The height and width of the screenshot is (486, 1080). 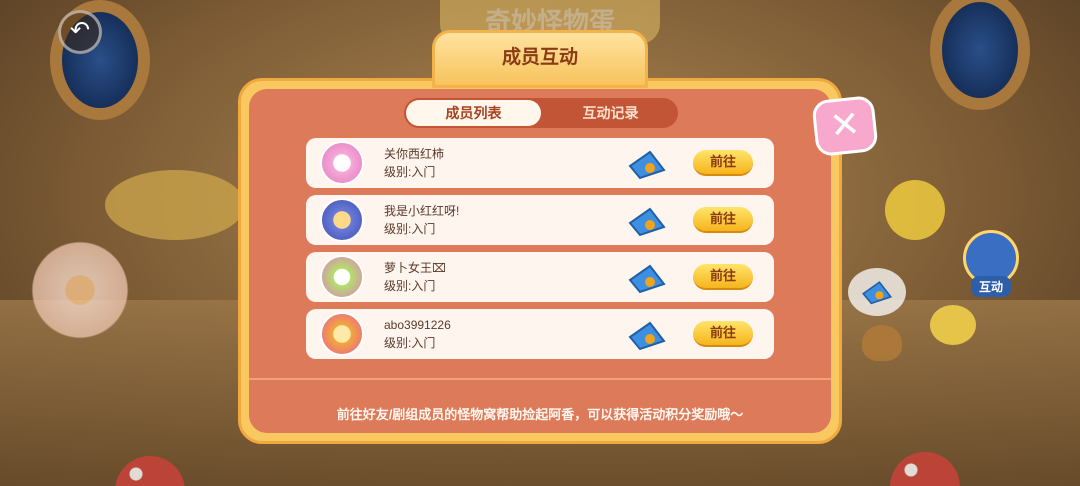 I want to click on list-item: 萝卜女王⌧ 级别:入门 前往, so click(x=540, y=277).